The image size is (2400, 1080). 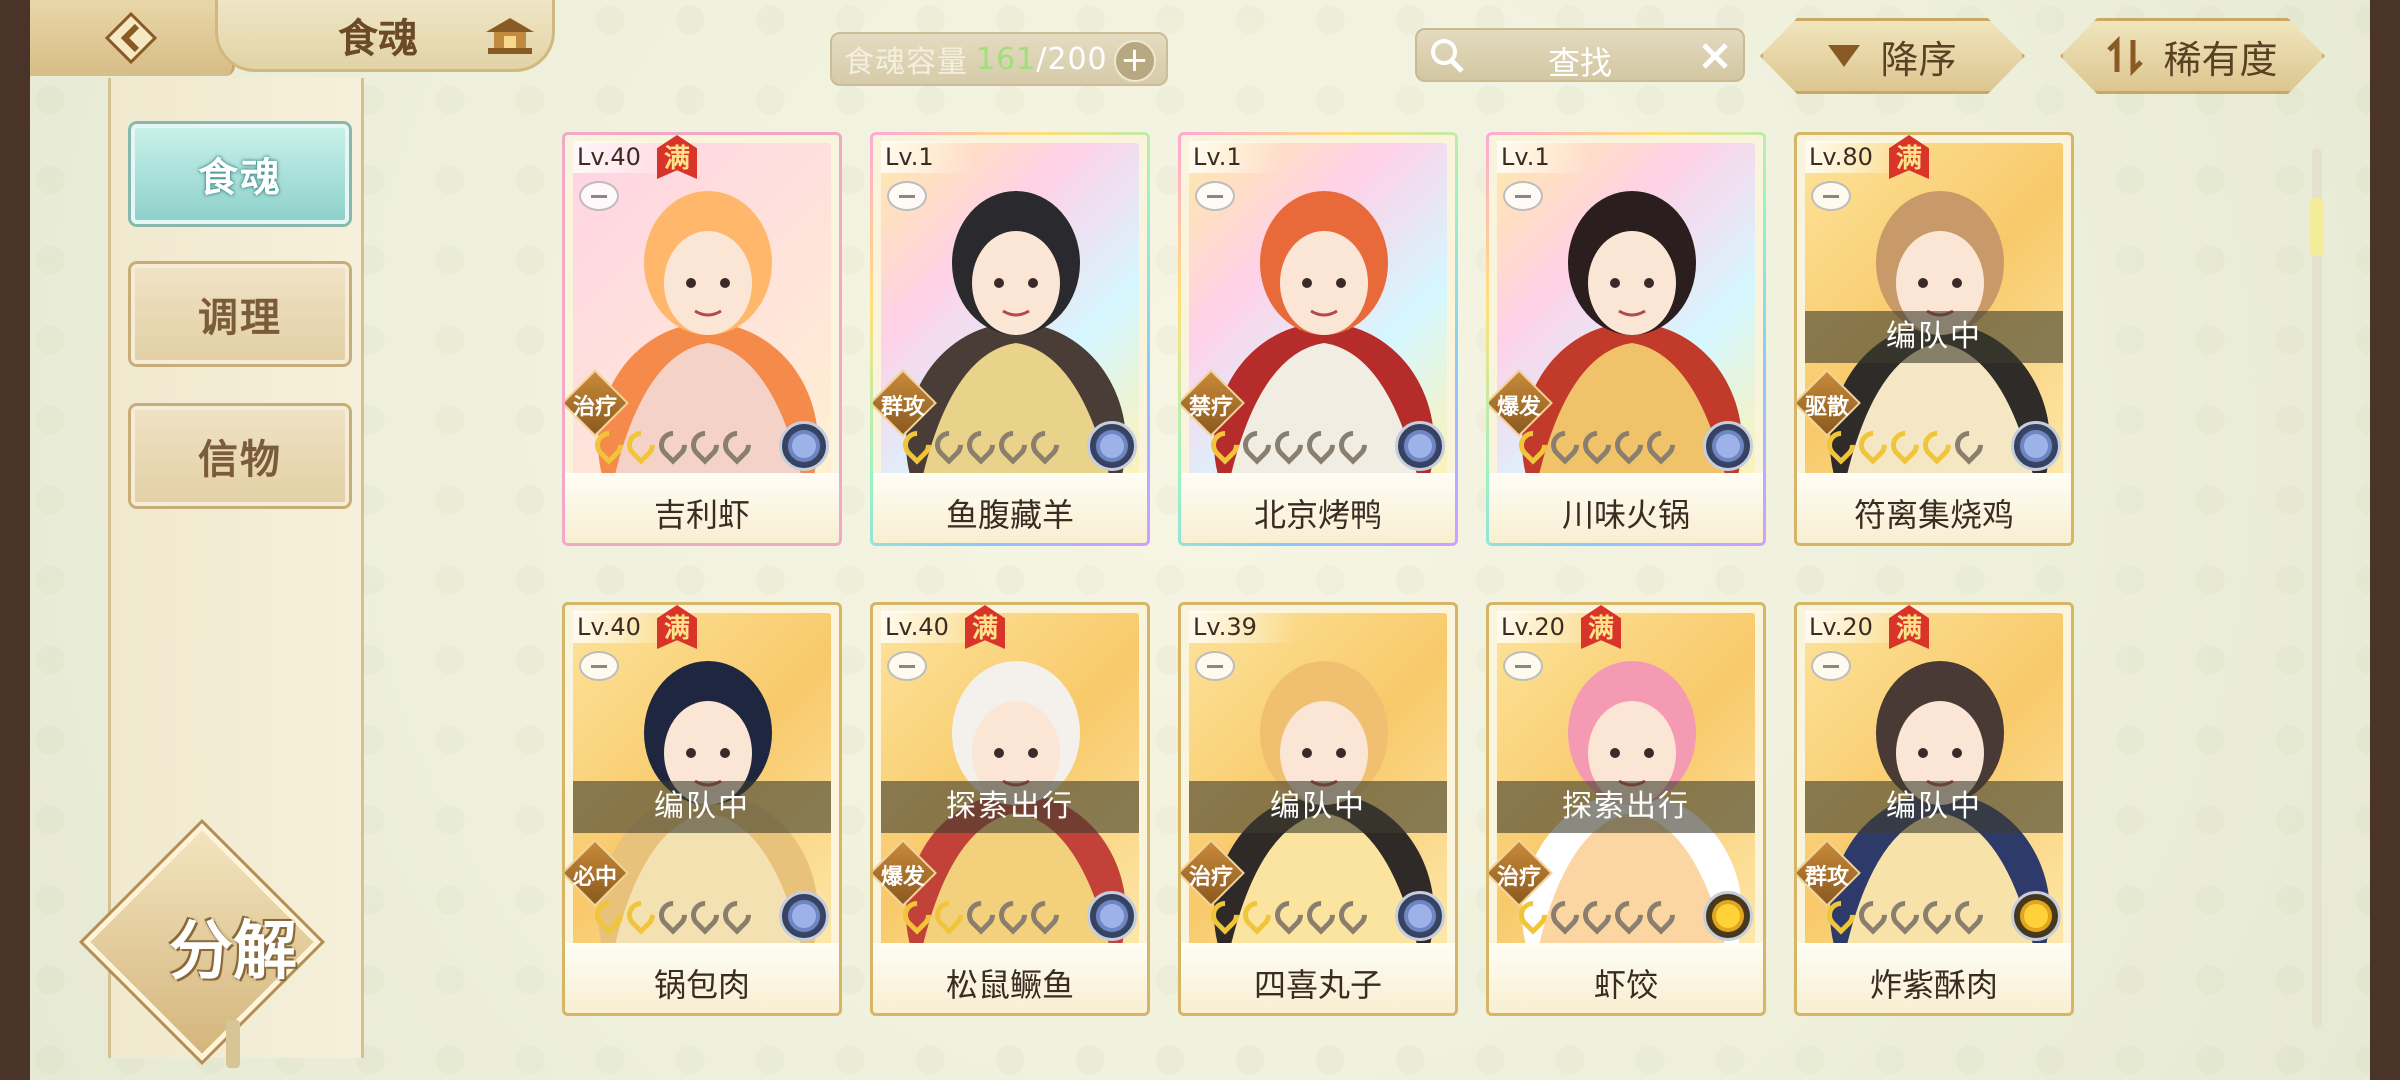 I want to click on clear-search-icon, so click(x=1715, y=56).